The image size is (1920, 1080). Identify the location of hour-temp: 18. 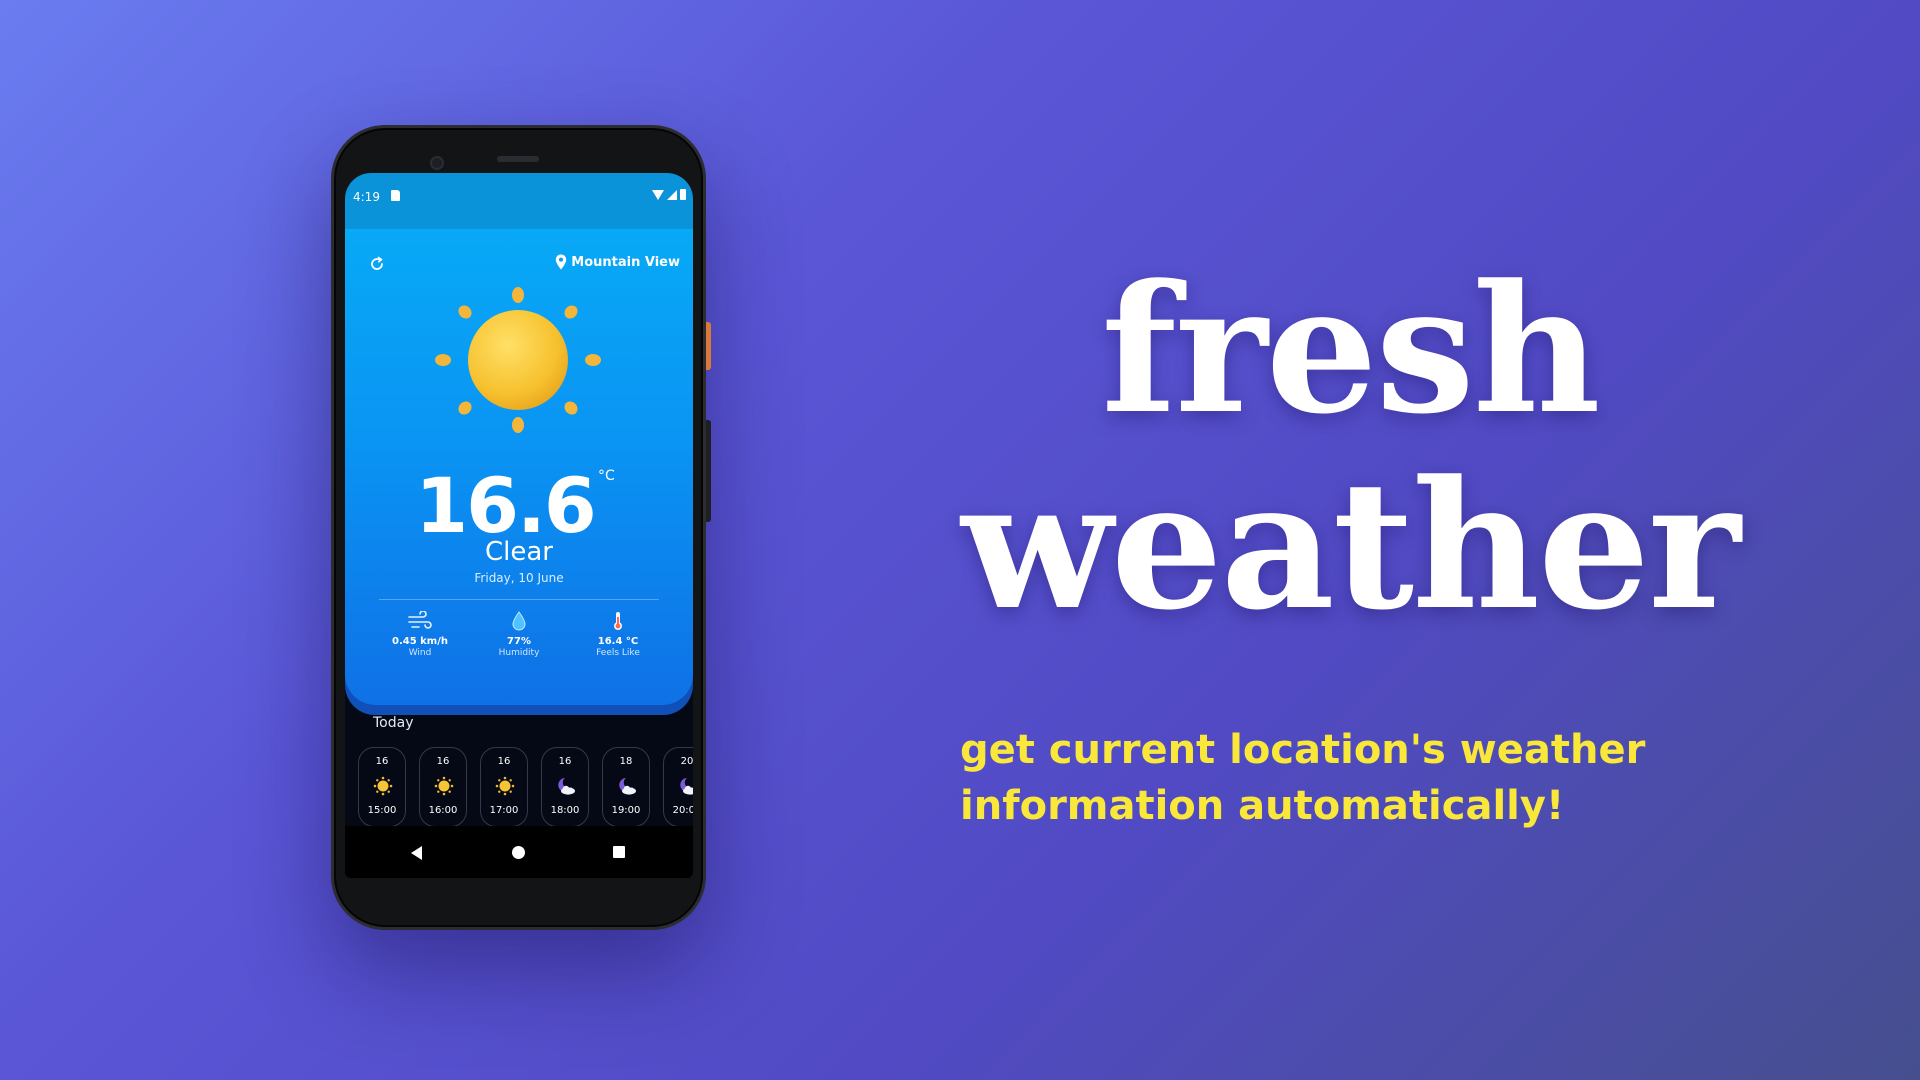
(626, 761).